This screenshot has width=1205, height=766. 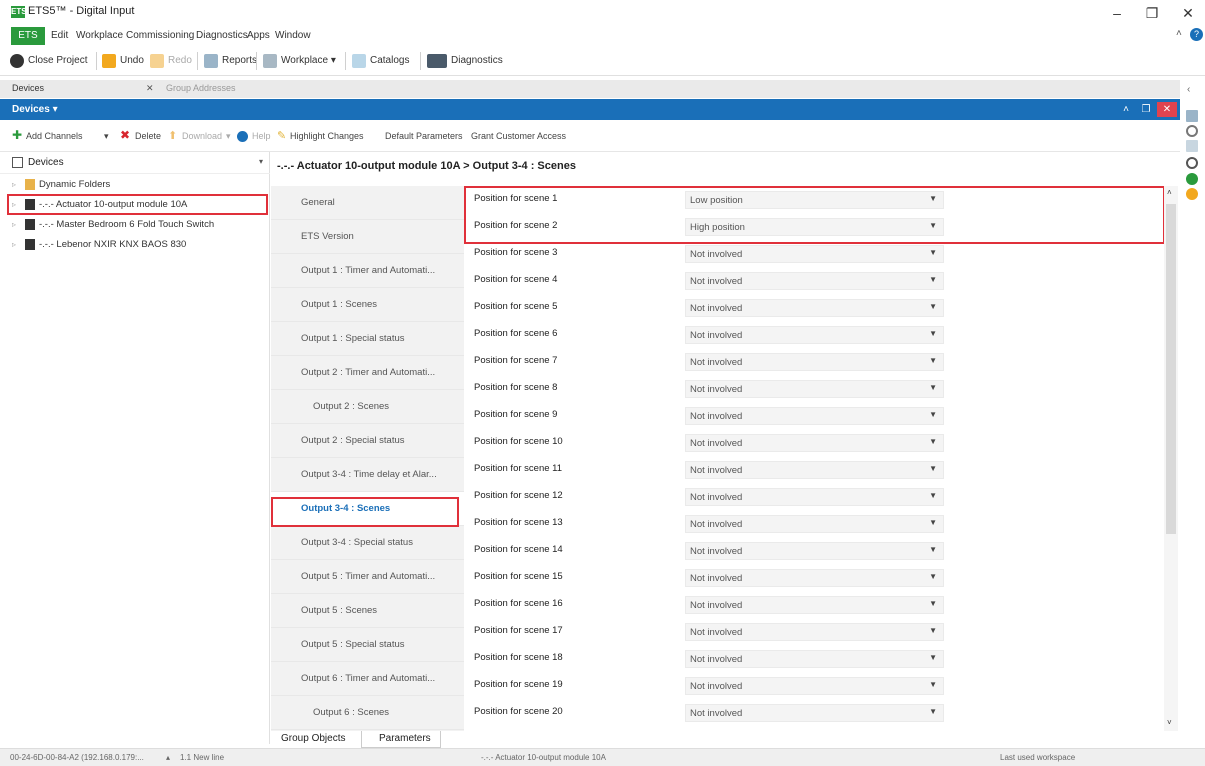 I want to click on section-item: General, so click(x=367, y=203).